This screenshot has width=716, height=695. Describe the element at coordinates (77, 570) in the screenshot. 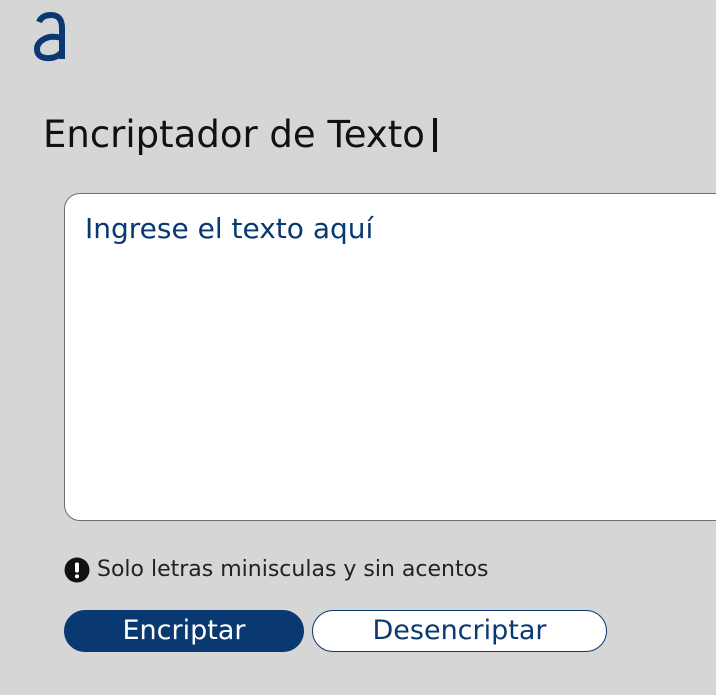

I see `exclamation-circle-icon` at that location.